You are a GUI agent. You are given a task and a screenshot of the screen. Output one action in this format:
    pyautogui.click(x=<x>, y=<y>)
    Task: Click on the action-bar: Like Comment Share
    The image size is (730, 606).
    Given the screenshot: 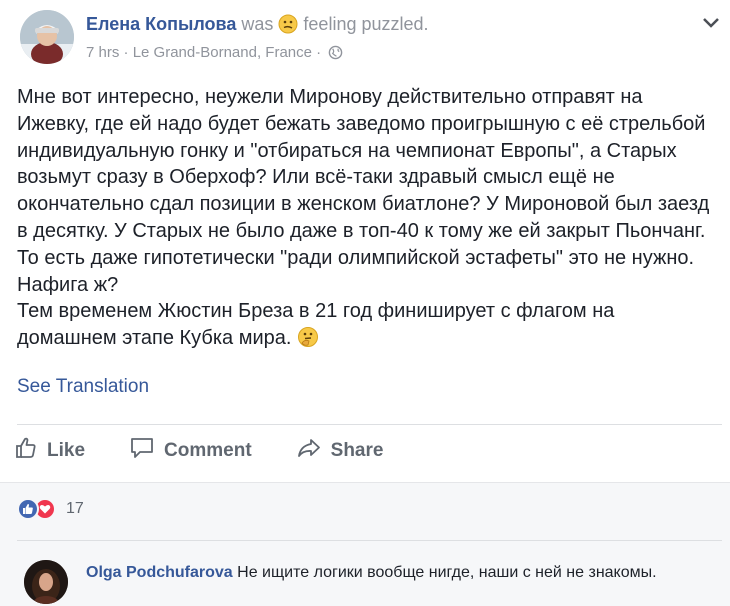 What is the action you would take?
    pyautogui.click(x=220, y=451)
    